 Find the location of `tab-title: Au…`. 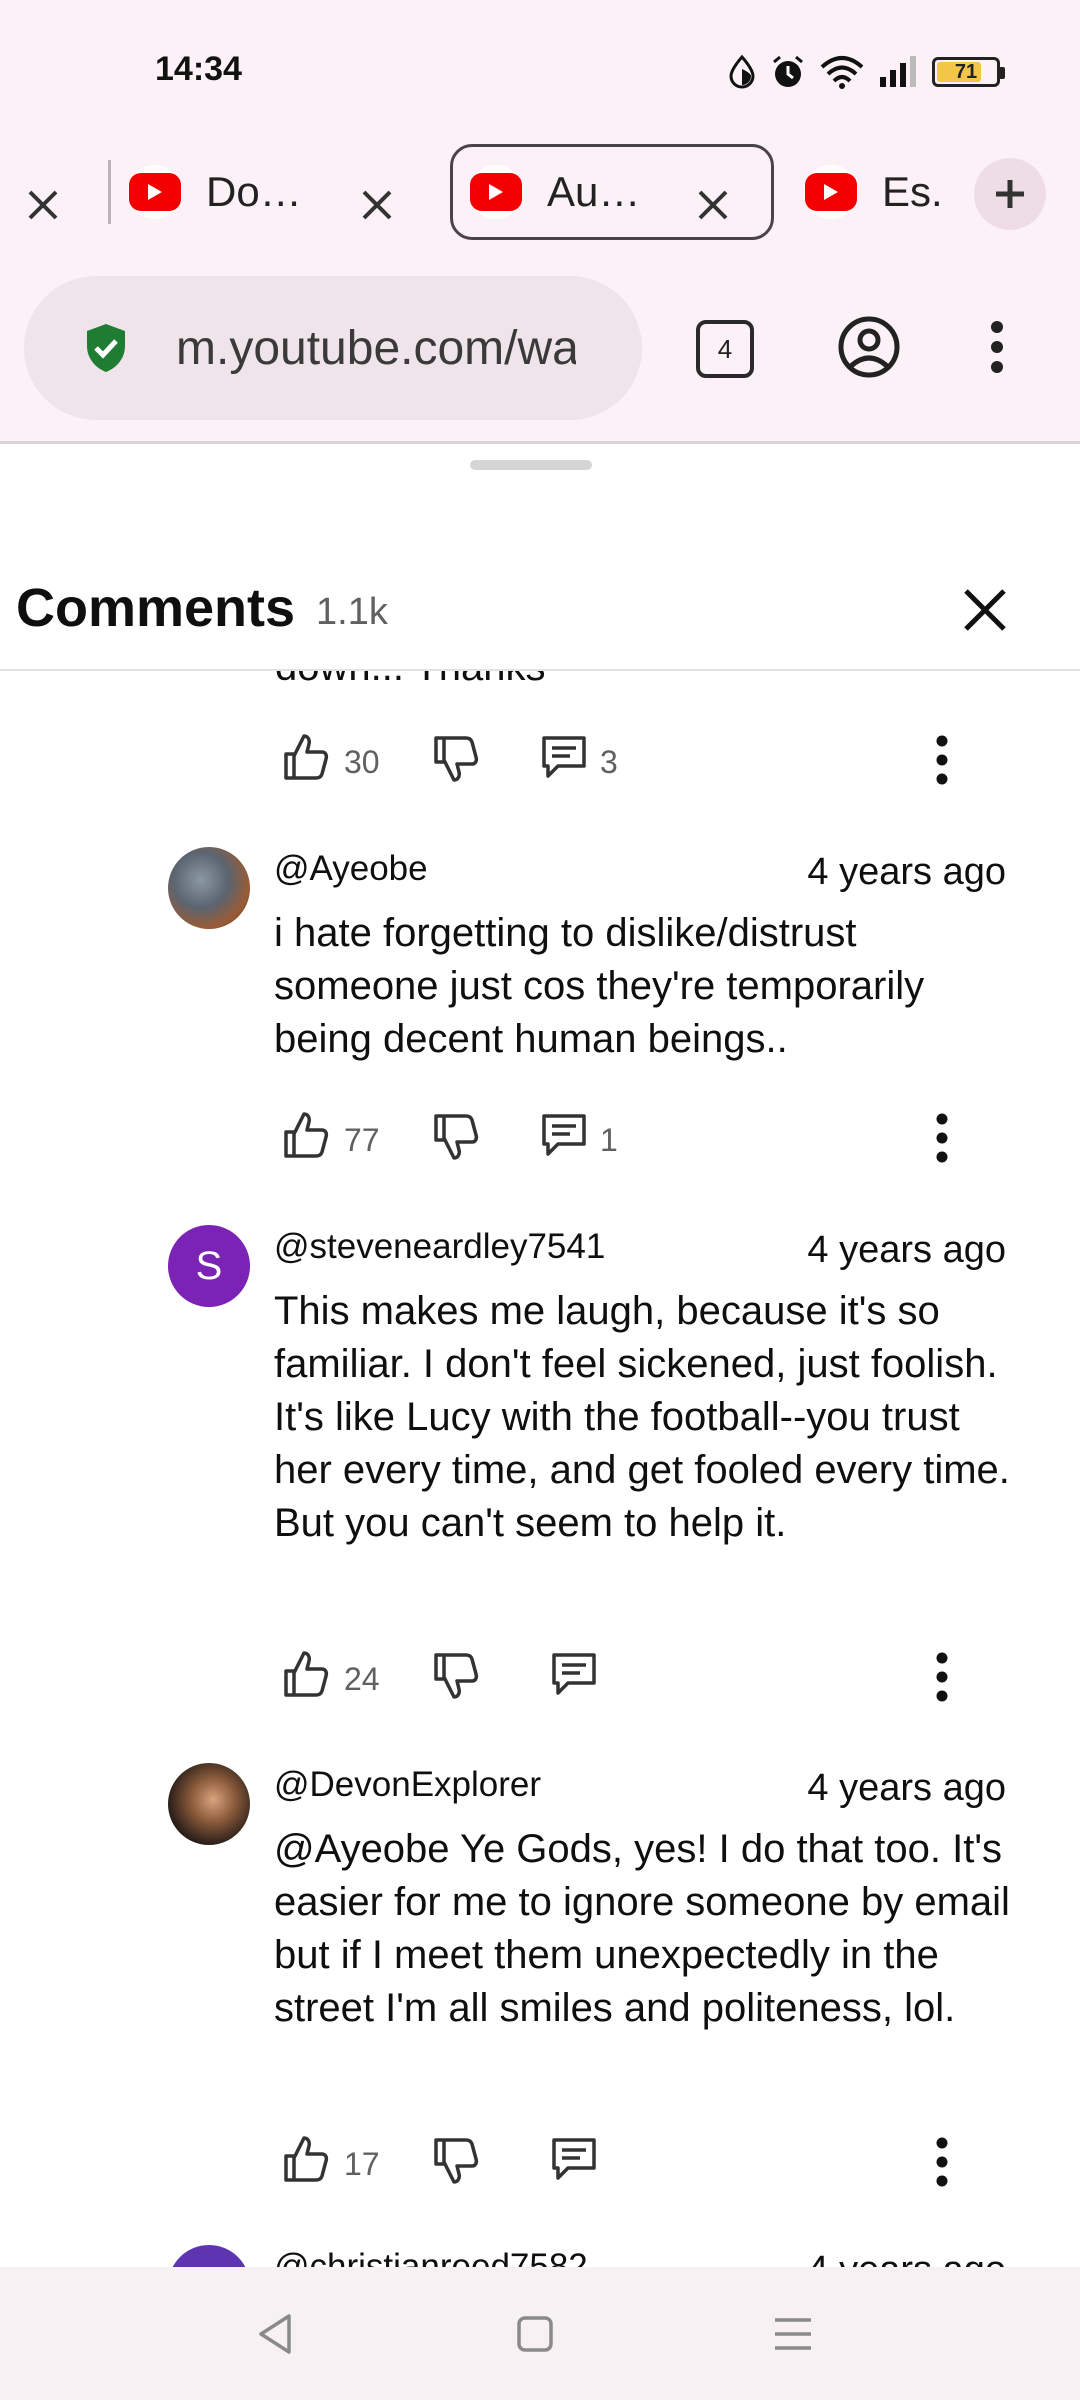

tab-title: Au… is located at coordinates (594, 191).